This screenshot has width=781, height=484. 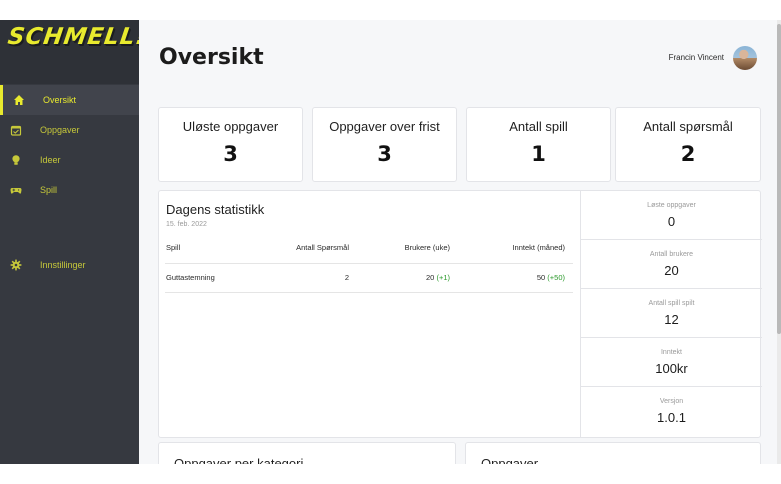 I want to click on sidebar-item-label: Ideer, so click(x=50, y=160).